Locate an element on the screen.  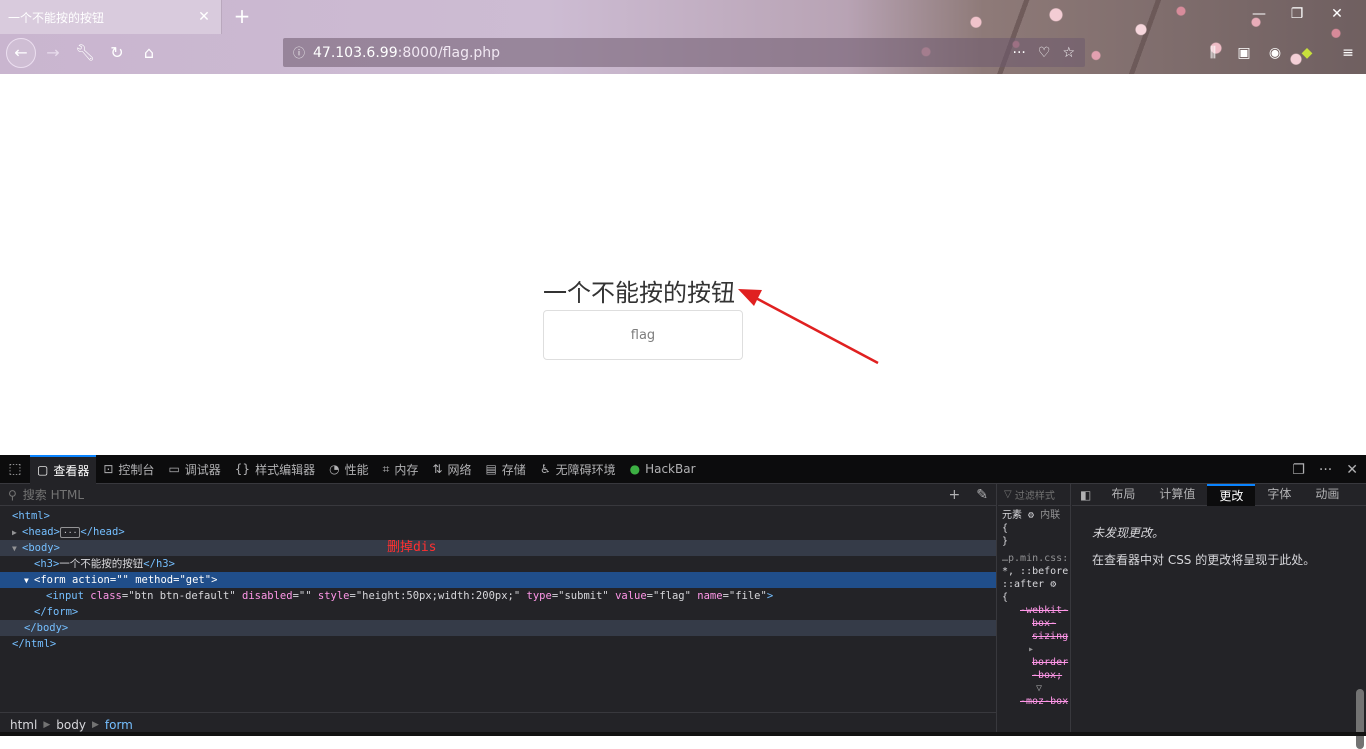
restore-icon: ❐ is located at coordinates (1297, 14).